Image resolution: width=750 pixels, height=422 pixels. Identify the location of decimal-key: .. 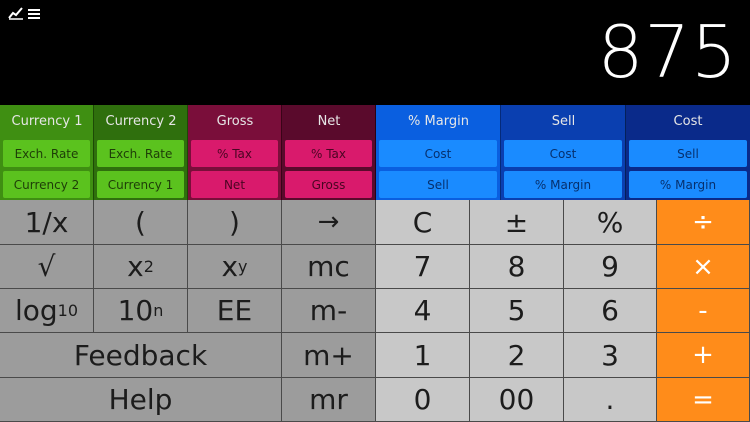
(610, 400).